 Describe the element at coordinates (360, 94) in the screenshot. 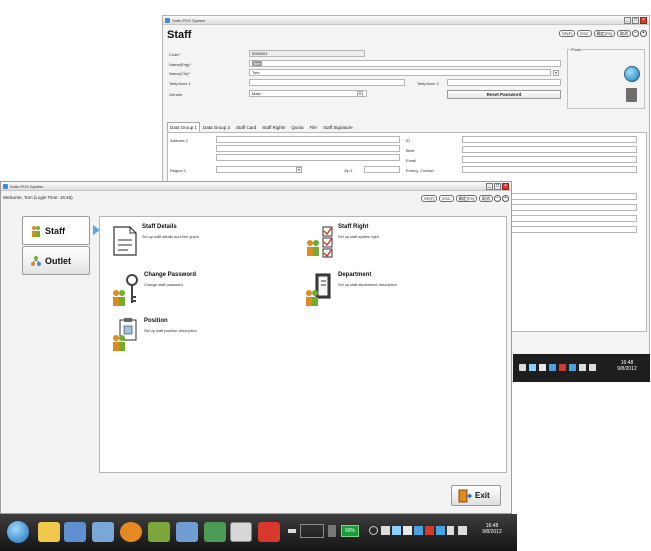

I see `gender-dropdown-icon: ▾` at that location.